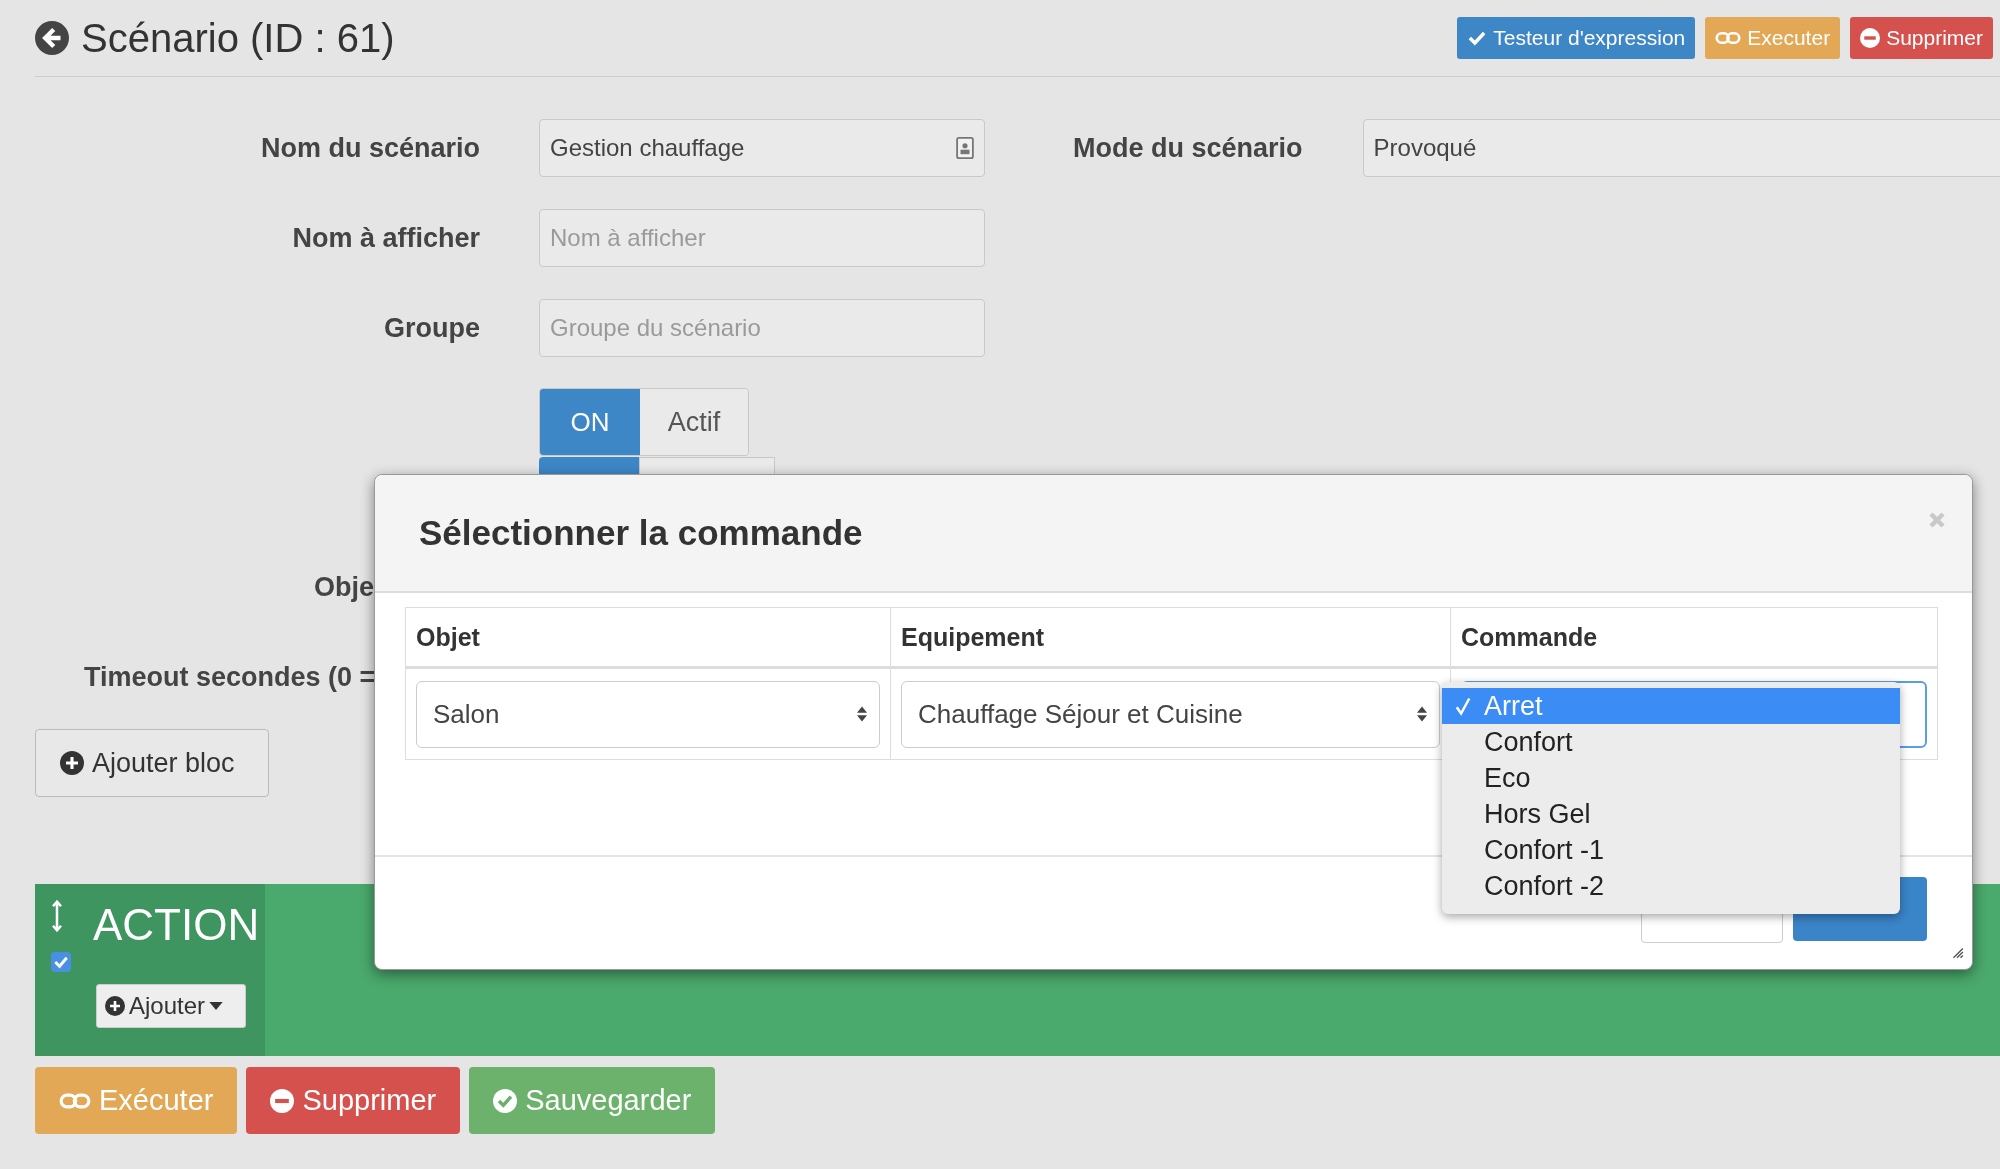 The height and width of the screenshot is (1169, 2000). I want to click on check-circle-icon, so click(505, 1100).